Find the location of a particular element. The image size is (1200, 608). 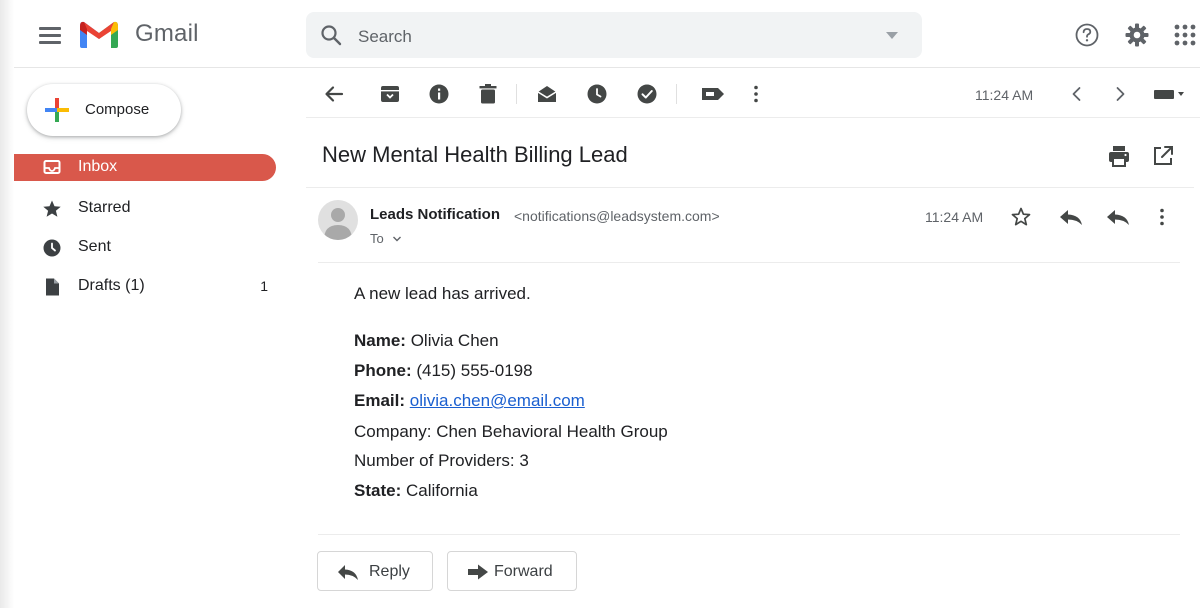

sidebar-item-inbox: Inbox is located at coordinates (145, 167).